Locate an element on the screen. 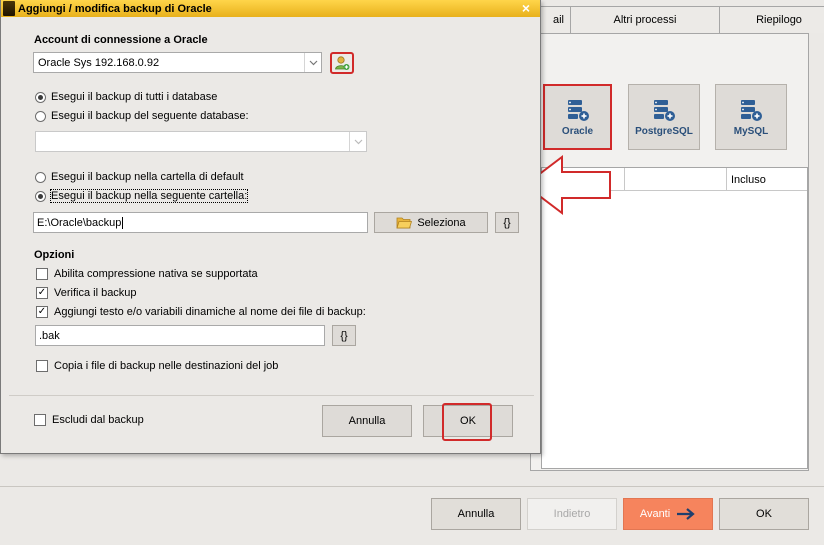 Image resolution: width=824 pixels, height=545 pixels. postgresql-button: PostgreSQL is located at coordinates (664, 117).